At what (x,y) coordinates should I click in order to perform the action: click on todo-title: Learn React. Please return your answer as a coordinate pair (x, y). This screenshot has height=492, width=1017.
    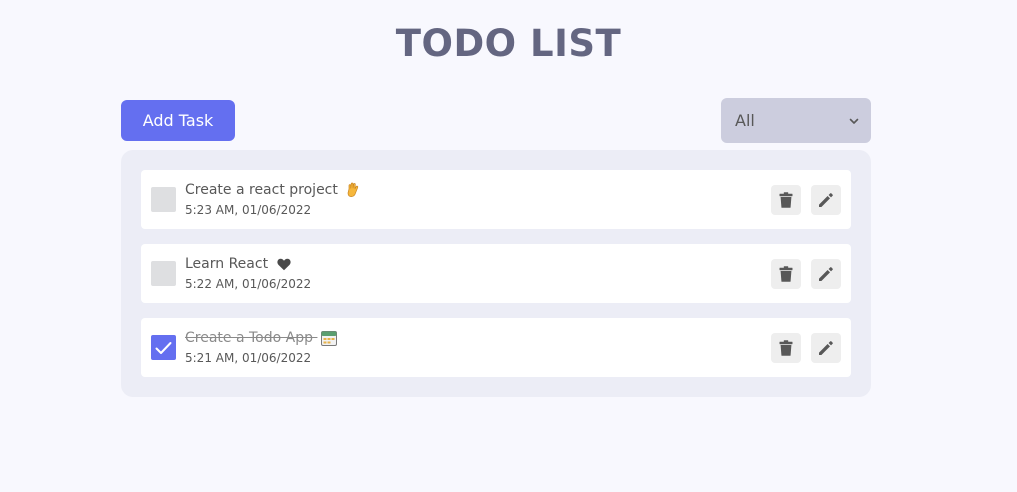
    Looking at the image, I should click on (227, 264).